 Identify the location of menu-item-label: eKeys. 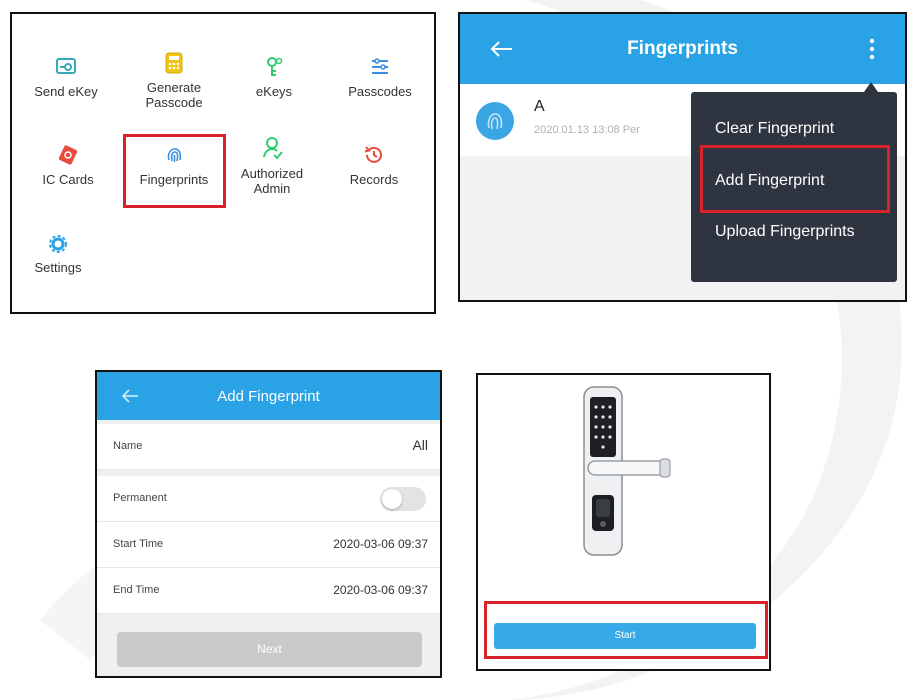
(274, 91).